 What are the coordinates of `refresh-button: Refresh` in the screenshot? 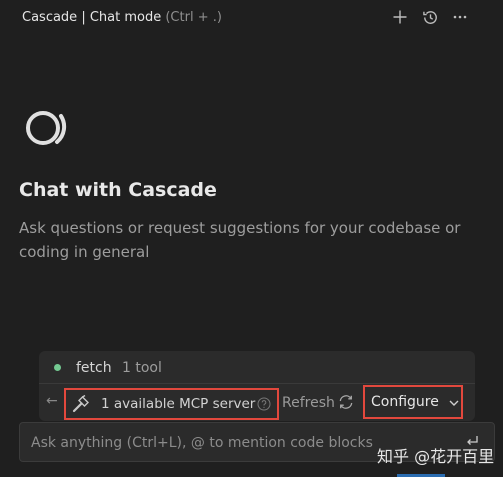 It's located at (308, 403).